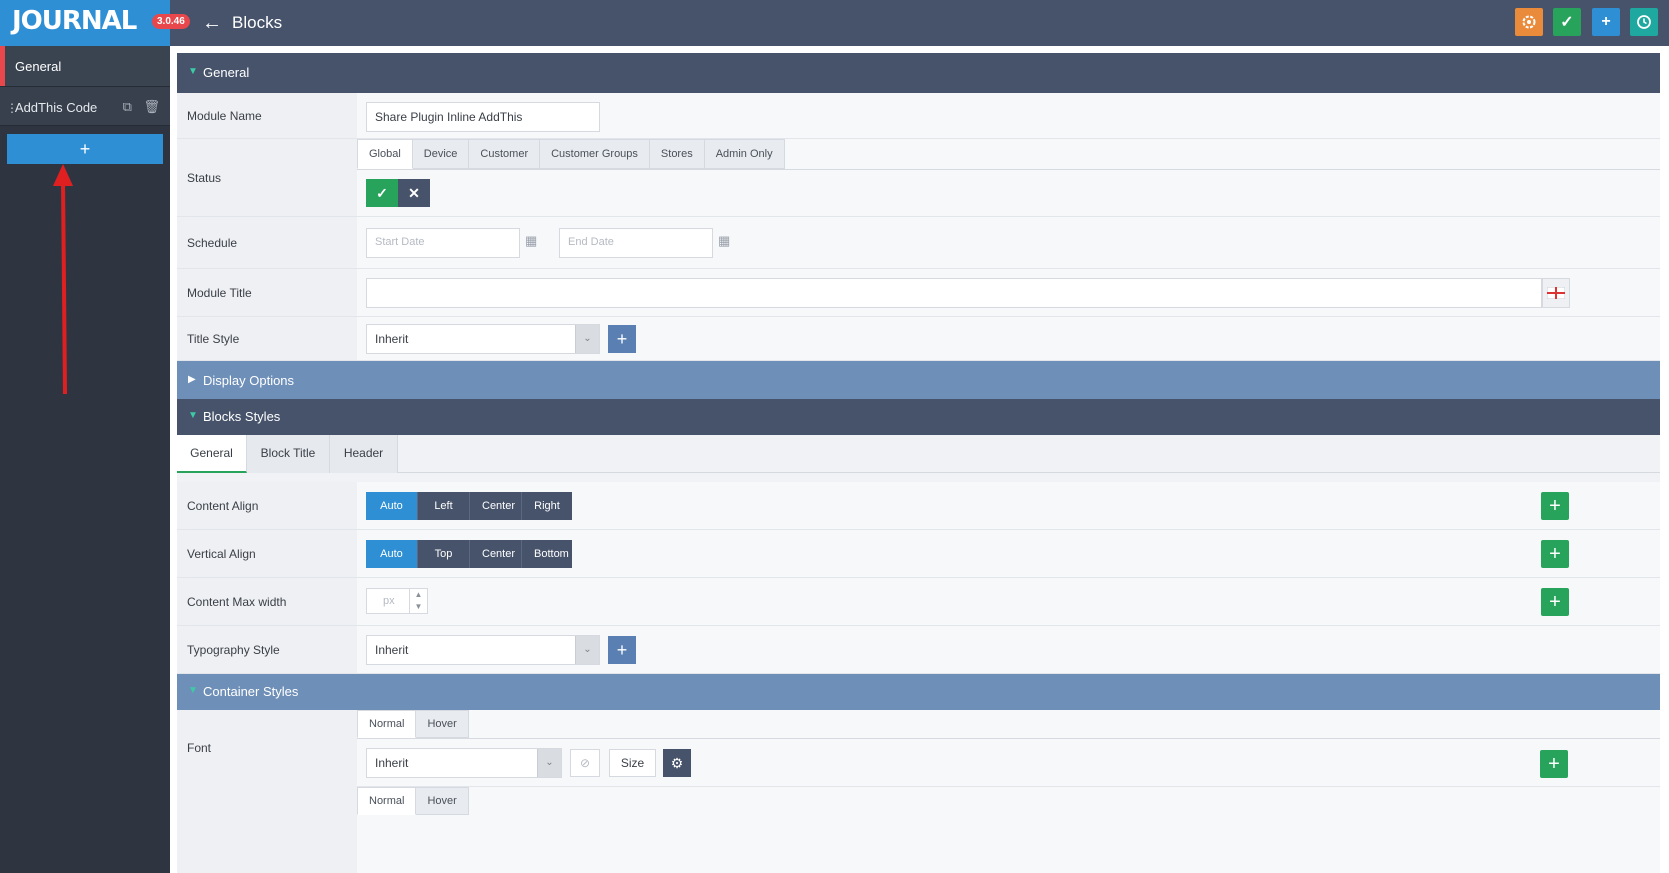  I want to click on tab-global: Global, so click(385, 154).